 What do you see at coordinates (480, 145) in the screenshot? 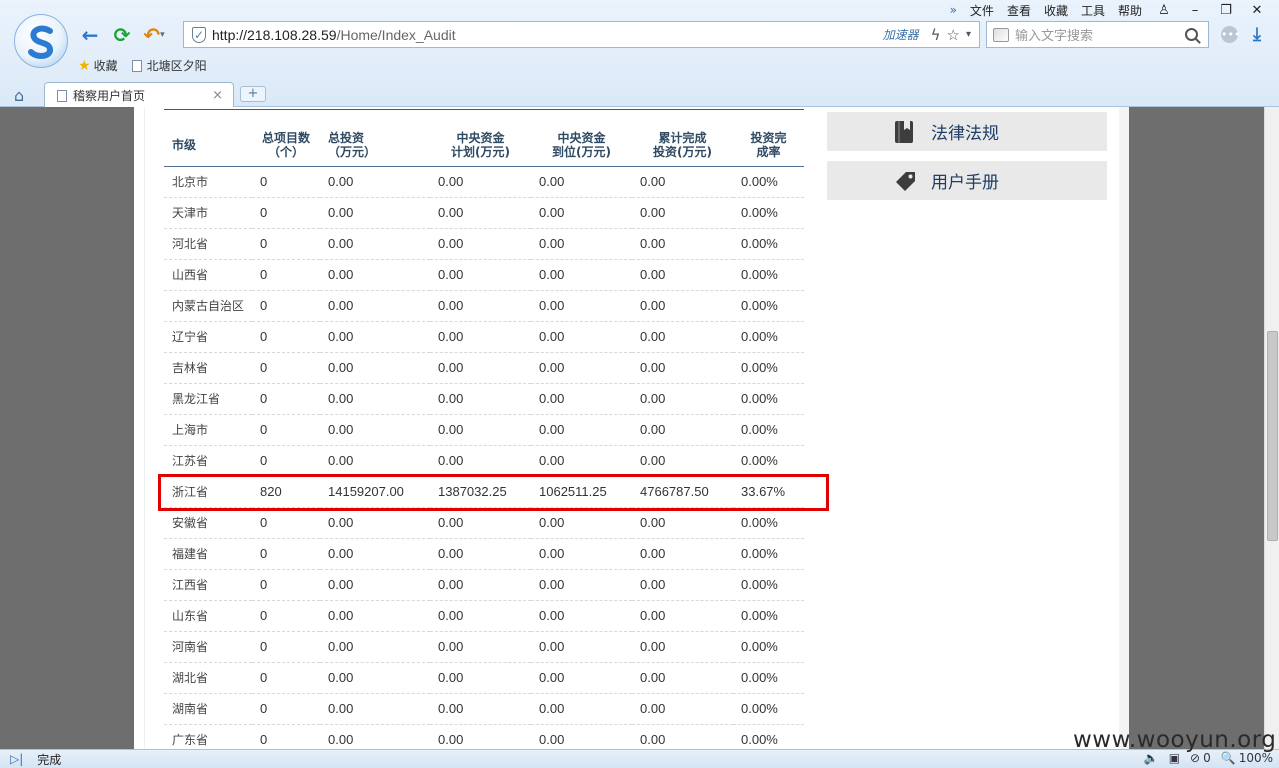
I see `header-central-plan: 中央资金 计划(万元)` at bounding box center [480, 145].